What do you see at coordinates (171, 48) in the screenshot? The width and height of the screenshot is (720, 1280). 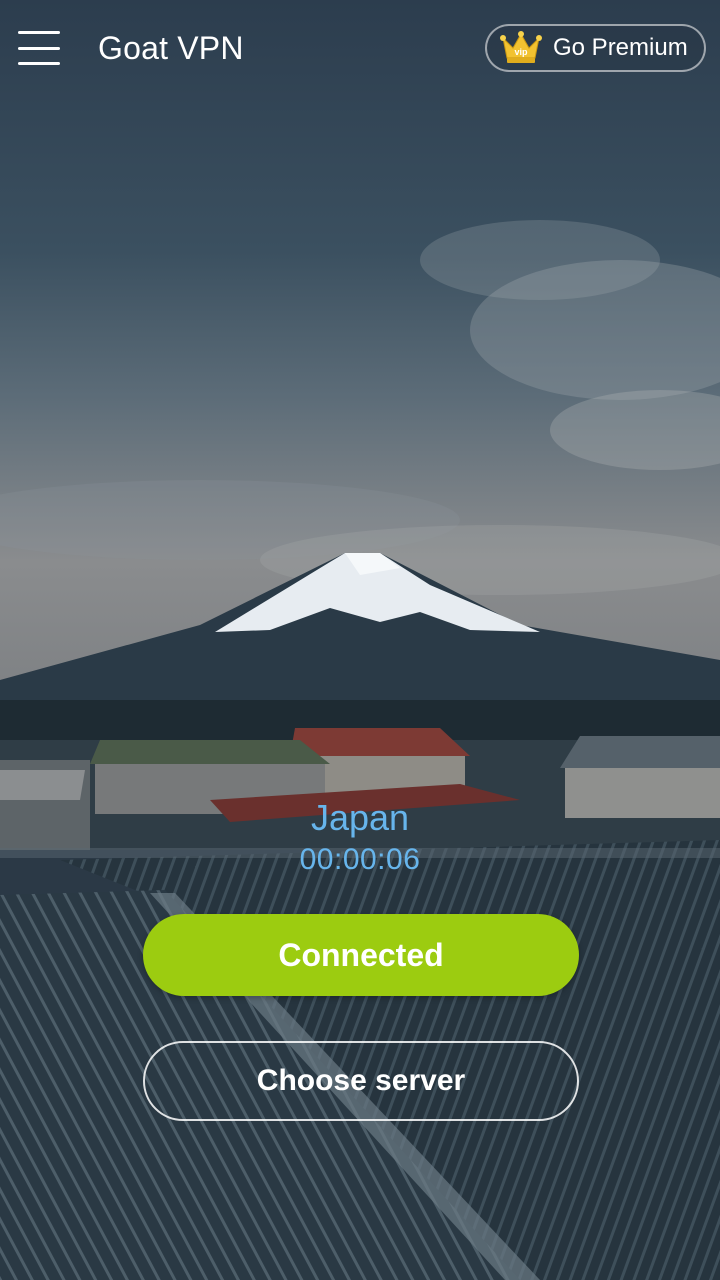 I see `app-title: Goat VPN` at bounding box center [171, 48].